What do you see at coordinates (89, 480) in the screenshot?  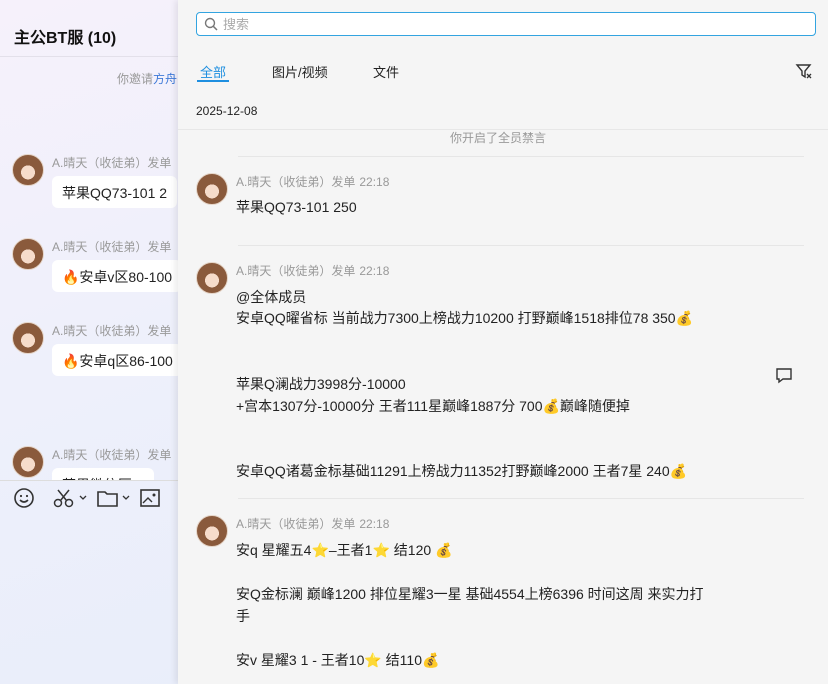 I see `input-toolbar-divider` at bounding box center [89, 480].